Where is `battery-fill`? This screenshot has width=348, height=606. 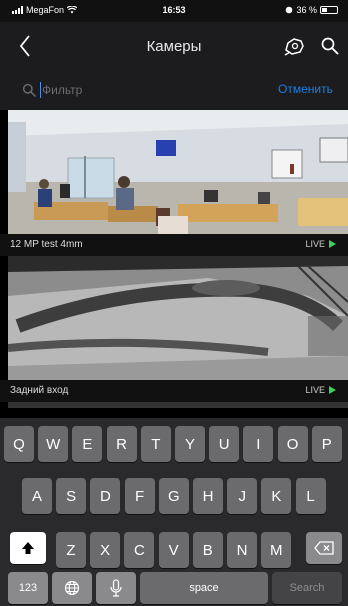 battery-fill is located at coordinates (324, 10).